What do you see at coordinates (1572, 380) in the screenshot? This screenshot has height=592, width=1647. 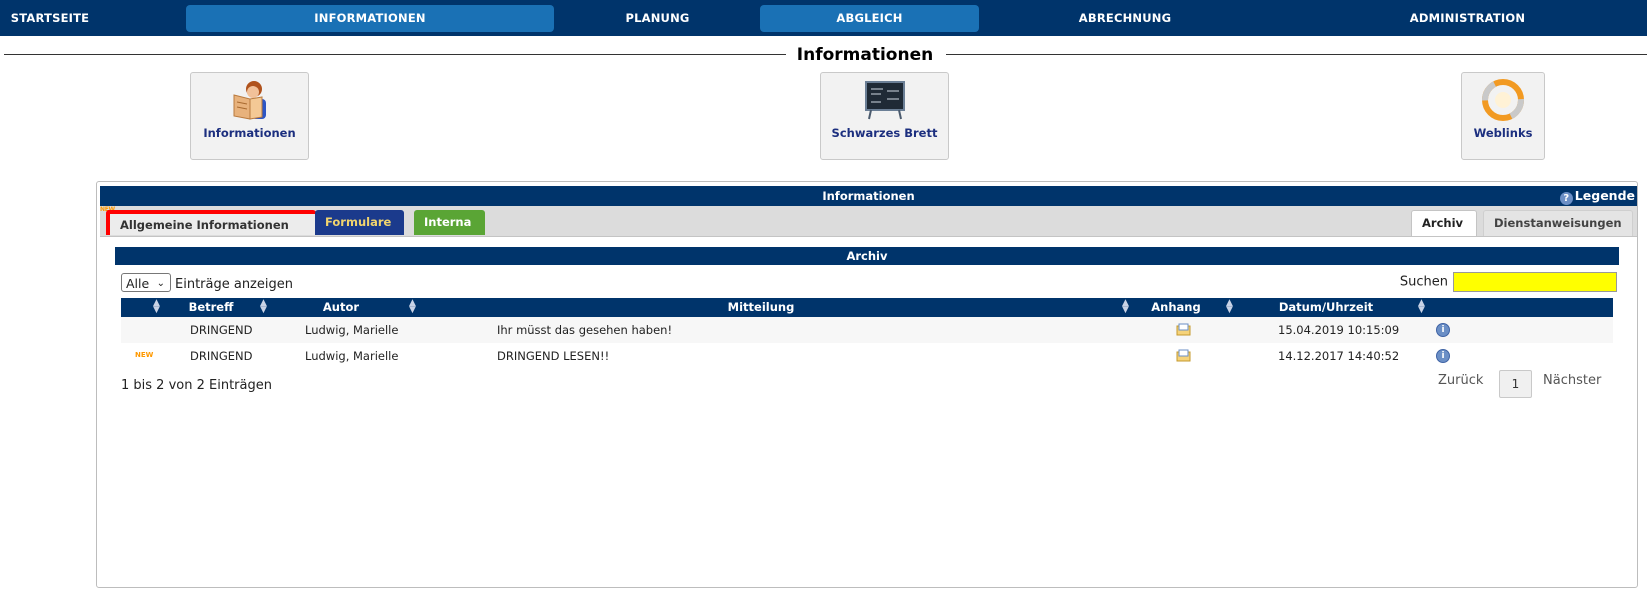 I see `pager-next: Nächster` at bounding box center [1572, 380].